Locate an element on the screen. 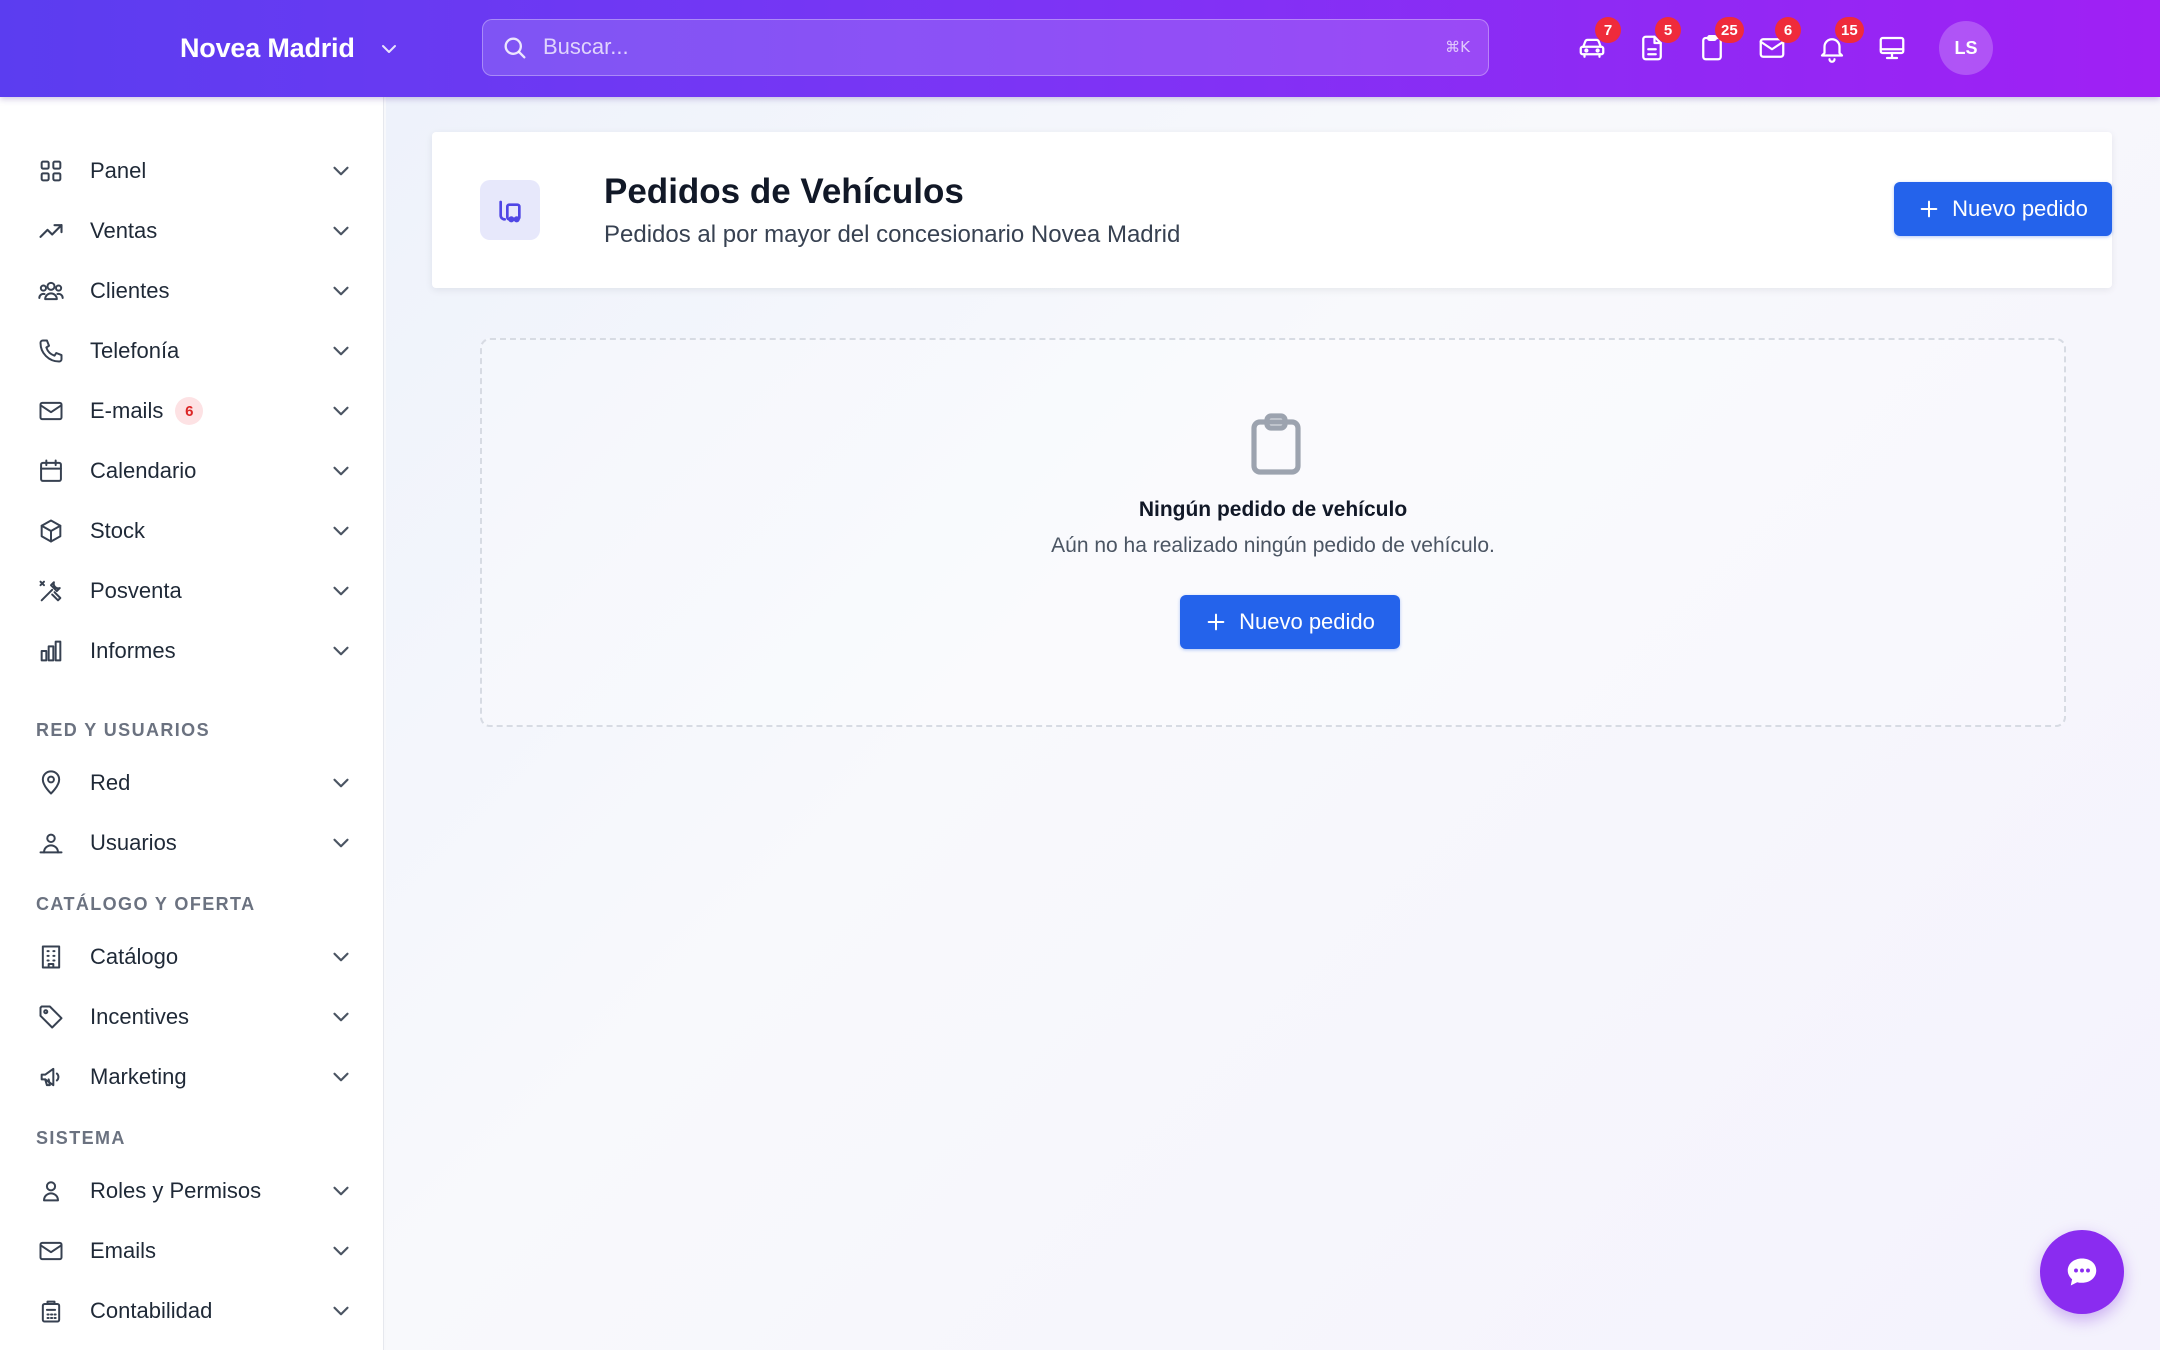  sidebar-item-emails: E-mails 6 is located at coordinates (195, 411).